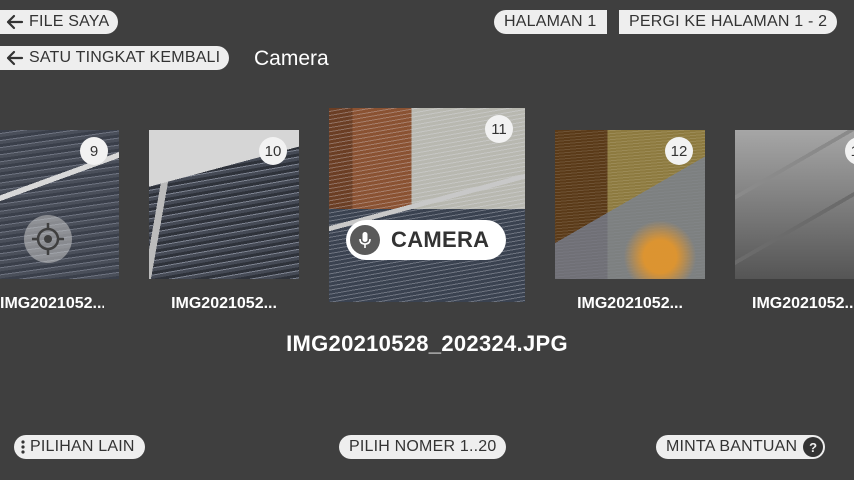  Describe the element at coordinates (224, 204) in the screenshot. I see `thumbnail-10: 10` at that location.